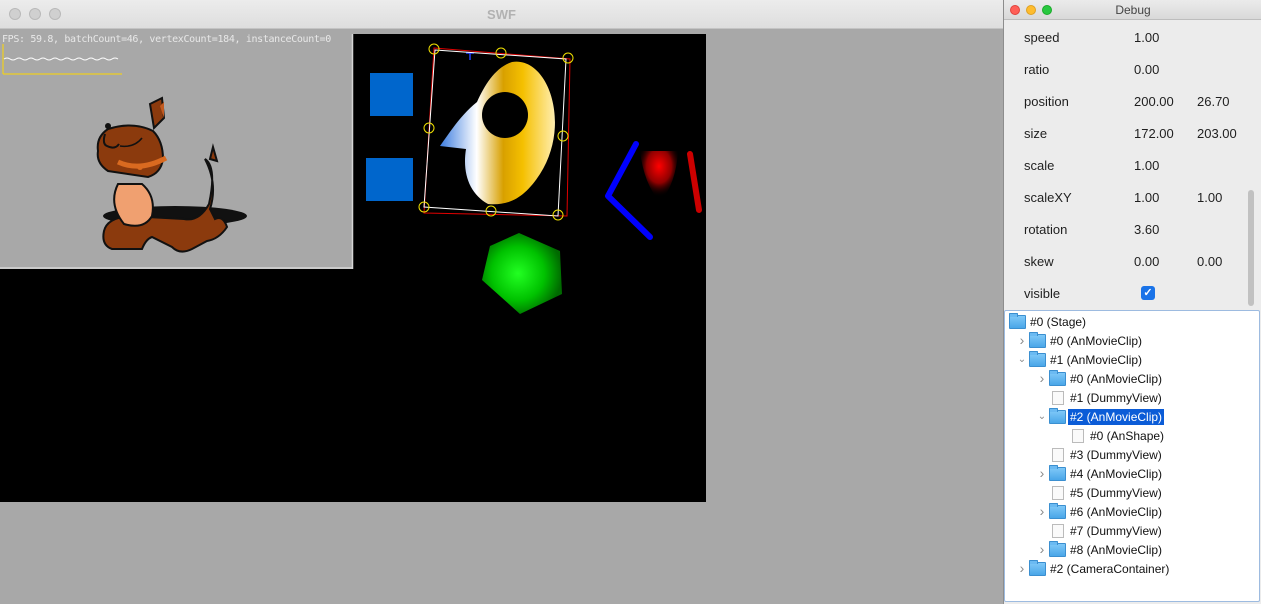 This screenshot has width=1261, height=604. What do you see at coordinates (1126, 73) in the screenshot?
I see `prop-row-ratio: ratio 0.00` at bounding box center [1126, 73].